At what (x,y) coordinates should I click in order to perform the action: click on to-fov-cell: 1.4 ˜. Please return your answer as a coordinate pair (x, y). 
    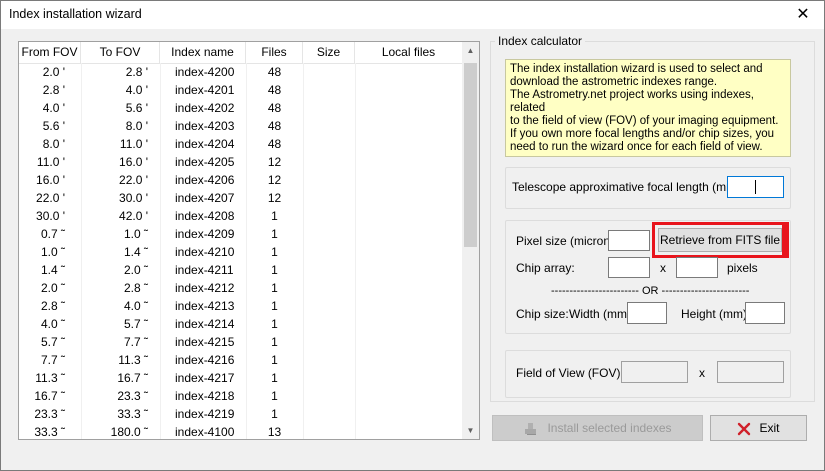
    Looking at the image, I should click on (135, 252).